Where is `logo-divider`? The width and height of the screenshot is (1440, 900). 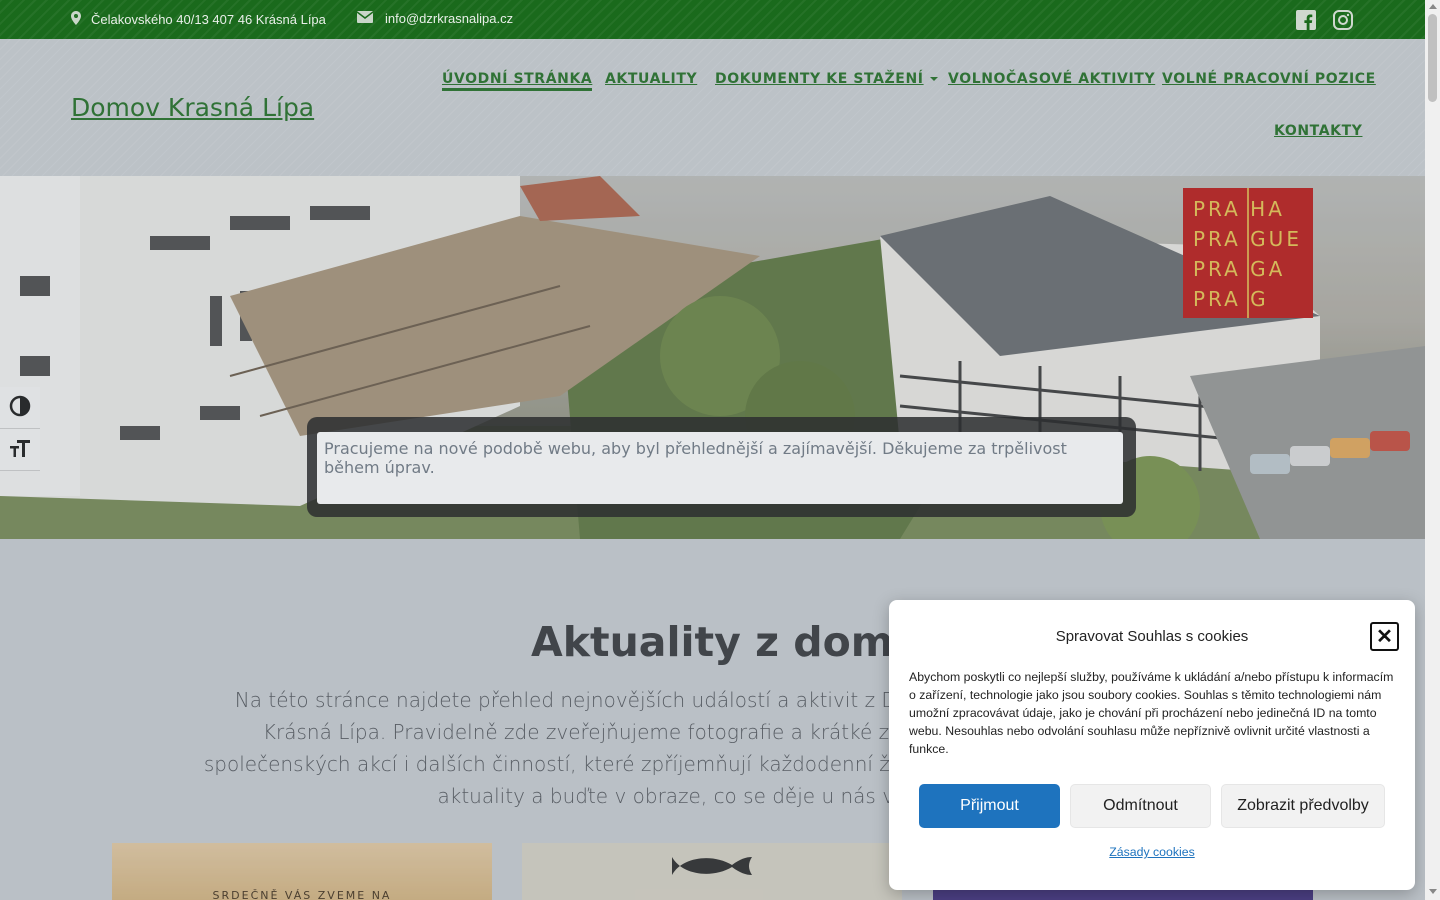 logo-divider is located at coordinates (1248, 253).